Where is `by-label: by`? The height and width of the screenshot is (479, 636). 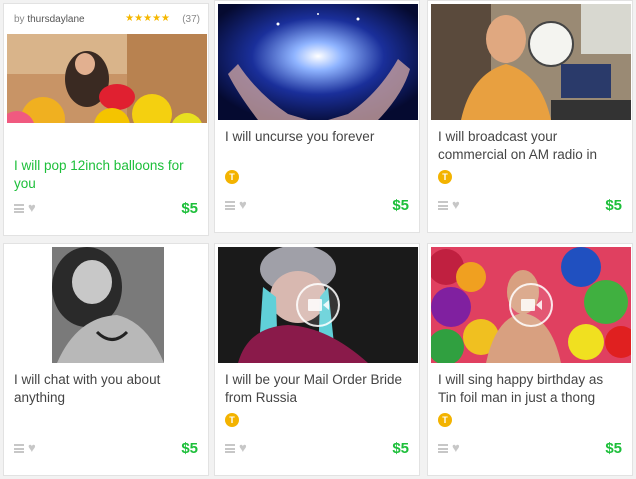 by-label: by is located at coordinates (19, 19).